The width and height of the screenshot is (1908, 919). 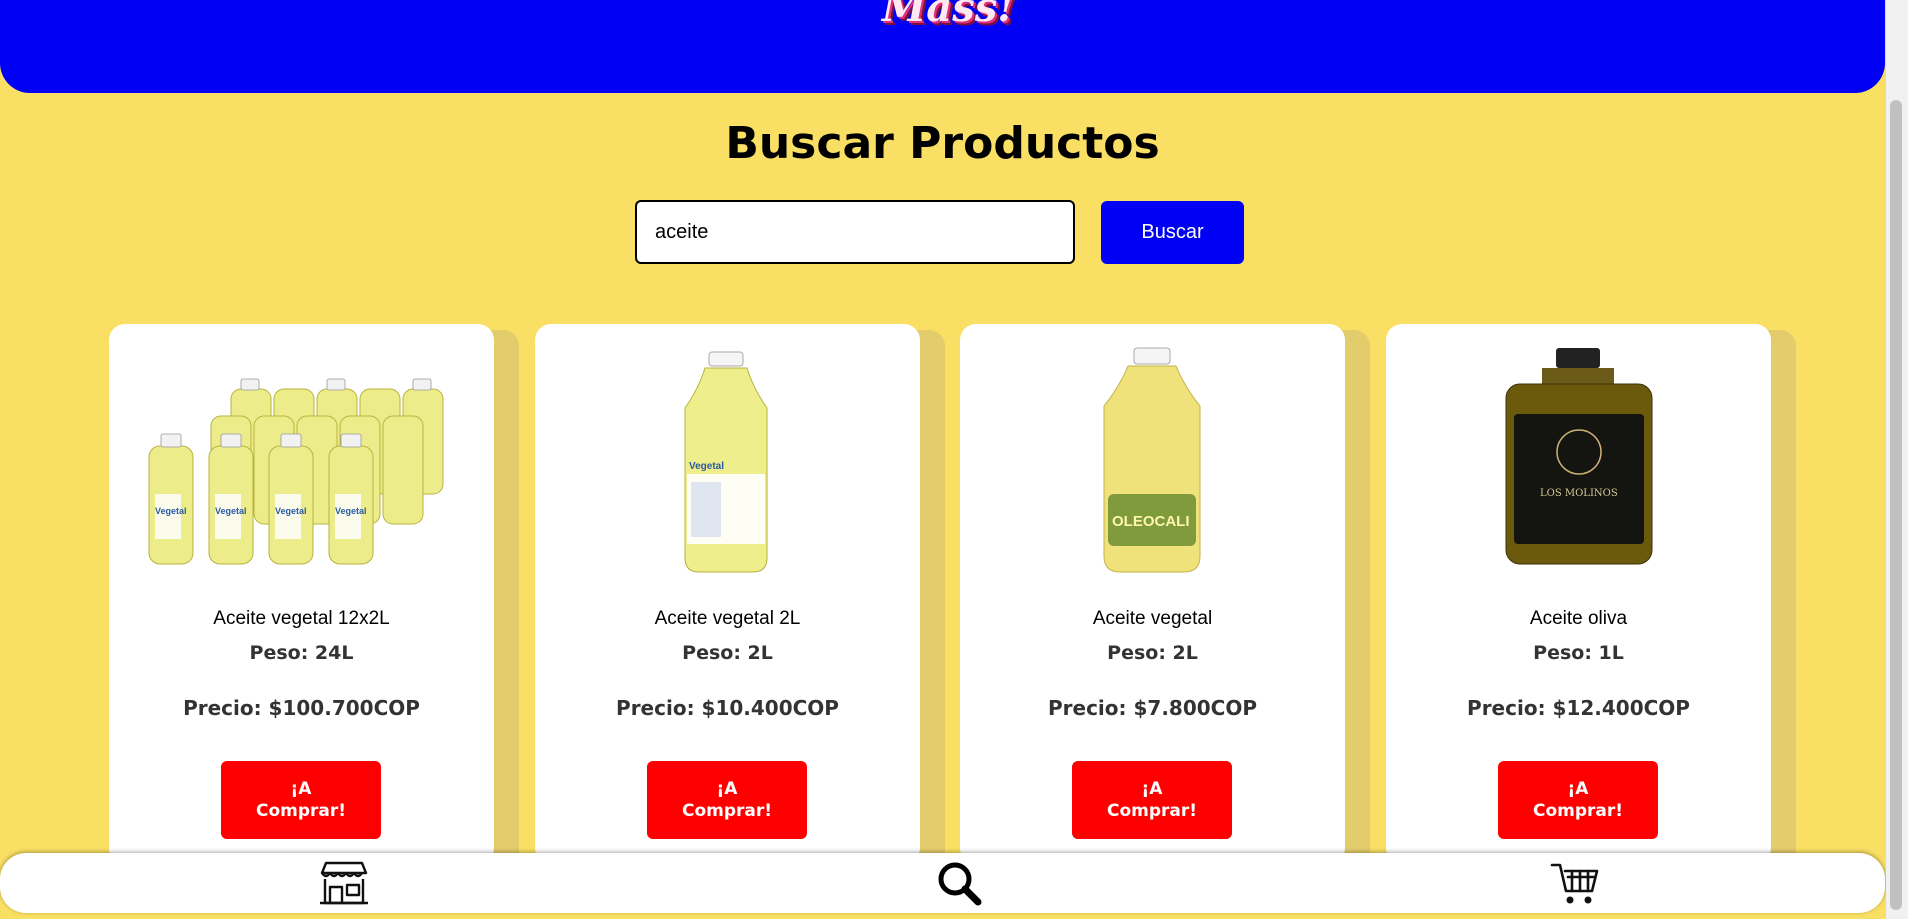 What do you see at coordinates (942, 46) in the screenshot?
I see `header-bar: Mass!` at bounding box center [942, 46].